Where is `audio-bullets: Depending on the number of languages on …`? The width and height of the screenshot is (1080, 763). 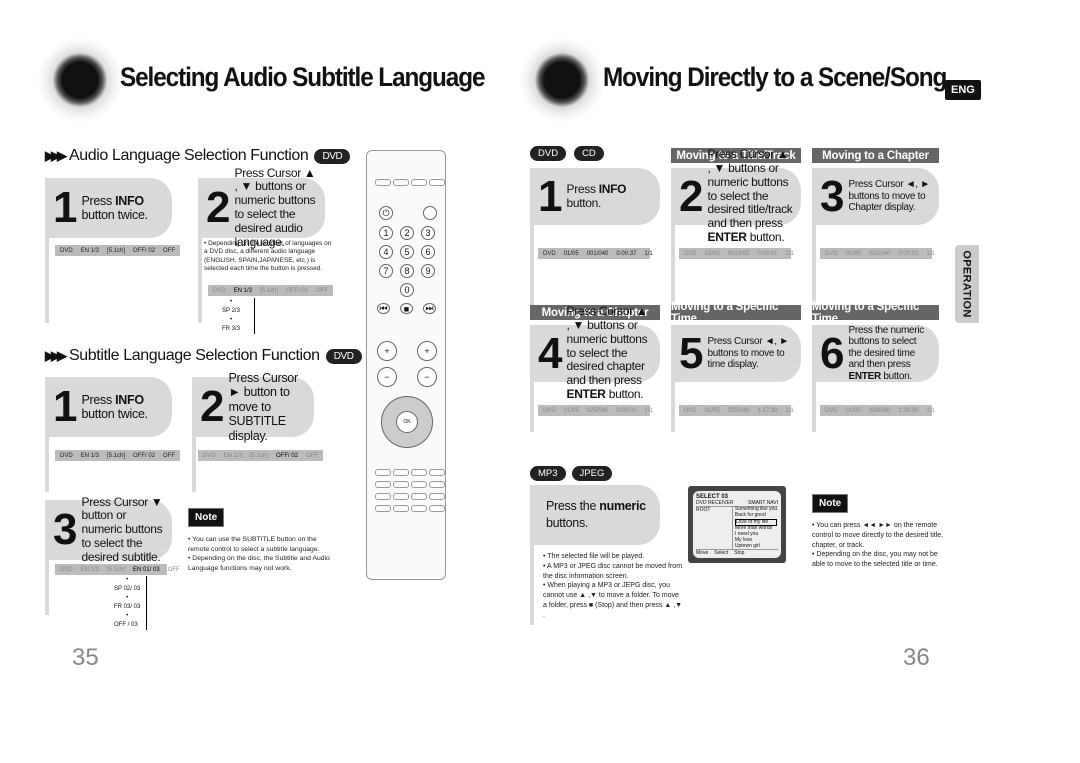 audio-bullets: Depending on the number of languages on … is located at coordinates (270, 257).